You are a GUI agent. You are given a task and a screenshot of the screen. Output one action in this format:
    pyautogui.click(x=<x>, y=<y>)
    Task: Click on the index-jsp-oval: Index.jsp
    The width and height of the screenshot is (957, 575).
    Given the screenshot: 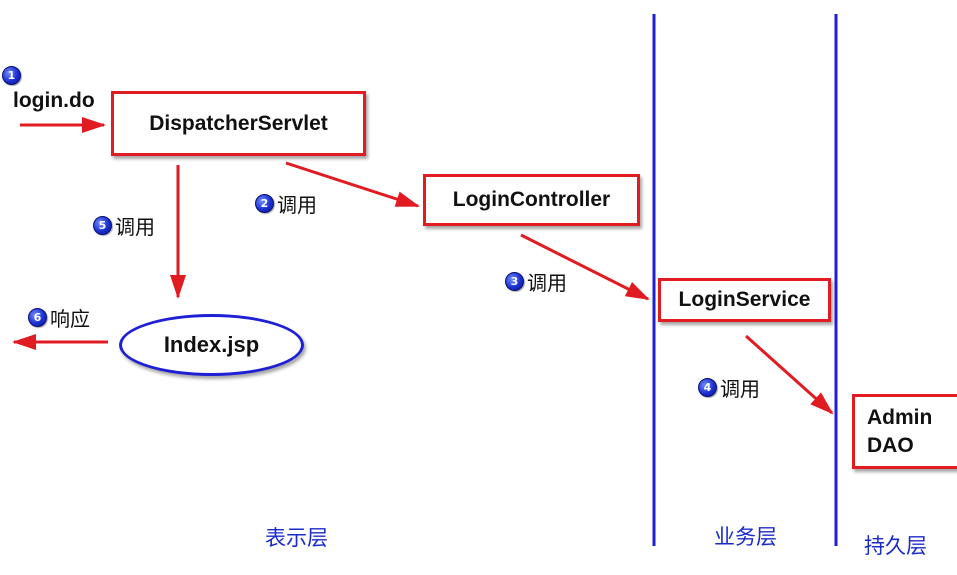 What is the action you would take?
    pyautogui.click(x=211, y=345)
    